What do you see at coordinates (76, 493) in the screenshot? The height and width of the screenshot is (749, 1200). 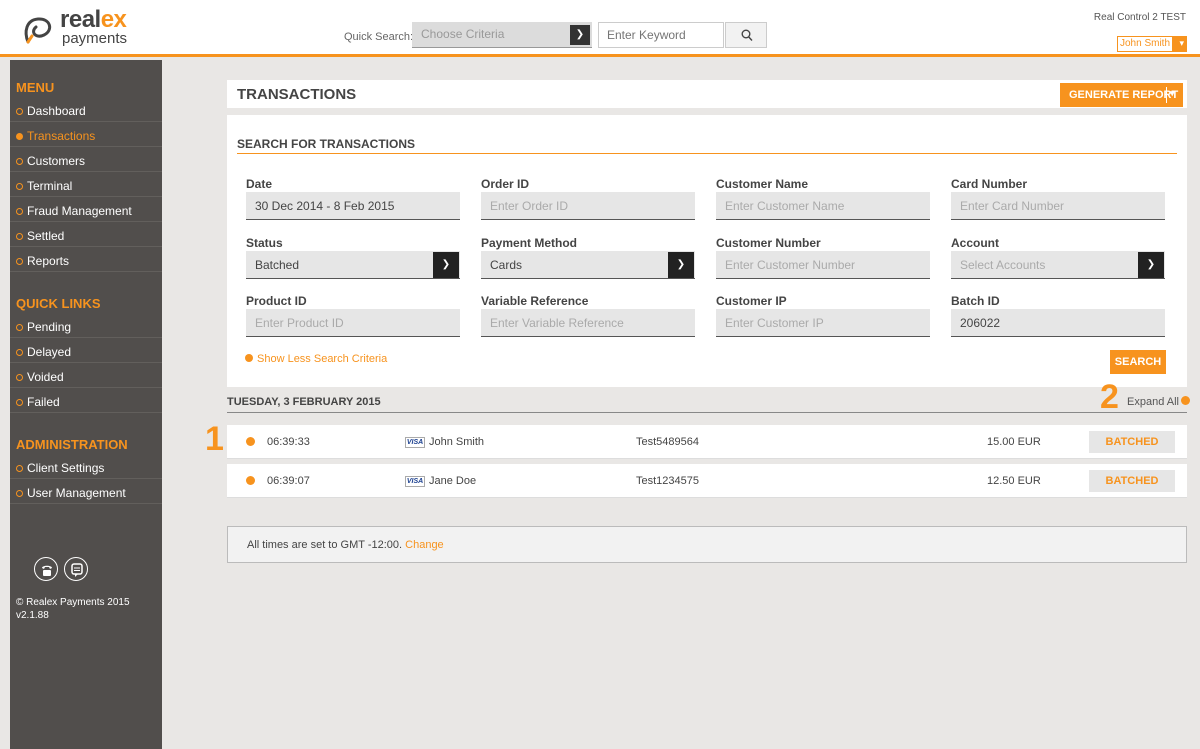 I see `sidebar-item-label: User Management` at bounding box center [76, 493].